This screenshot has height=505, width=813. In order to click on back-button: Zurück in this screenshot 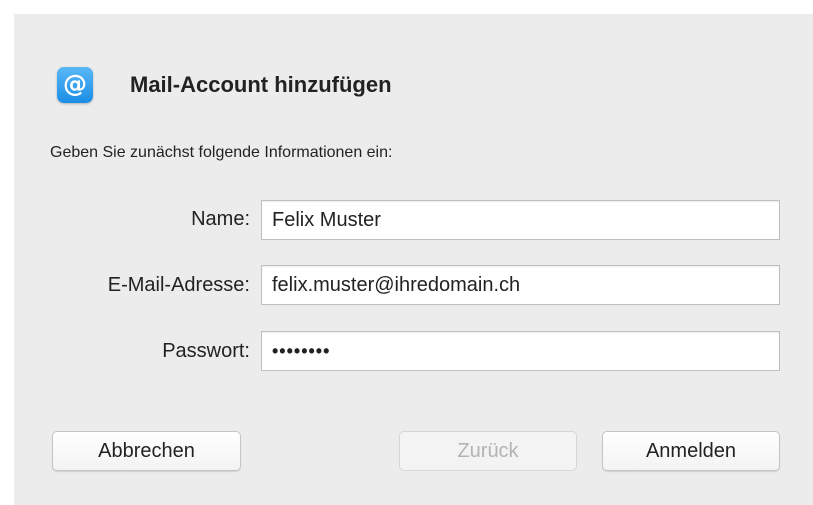, I will do `click(488, 451)`.